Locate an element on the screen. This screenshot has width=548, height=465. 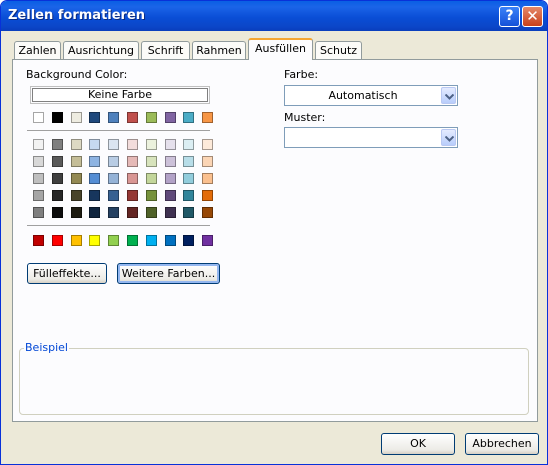
color-label: Farbe: is located at coordinates (301, 74).